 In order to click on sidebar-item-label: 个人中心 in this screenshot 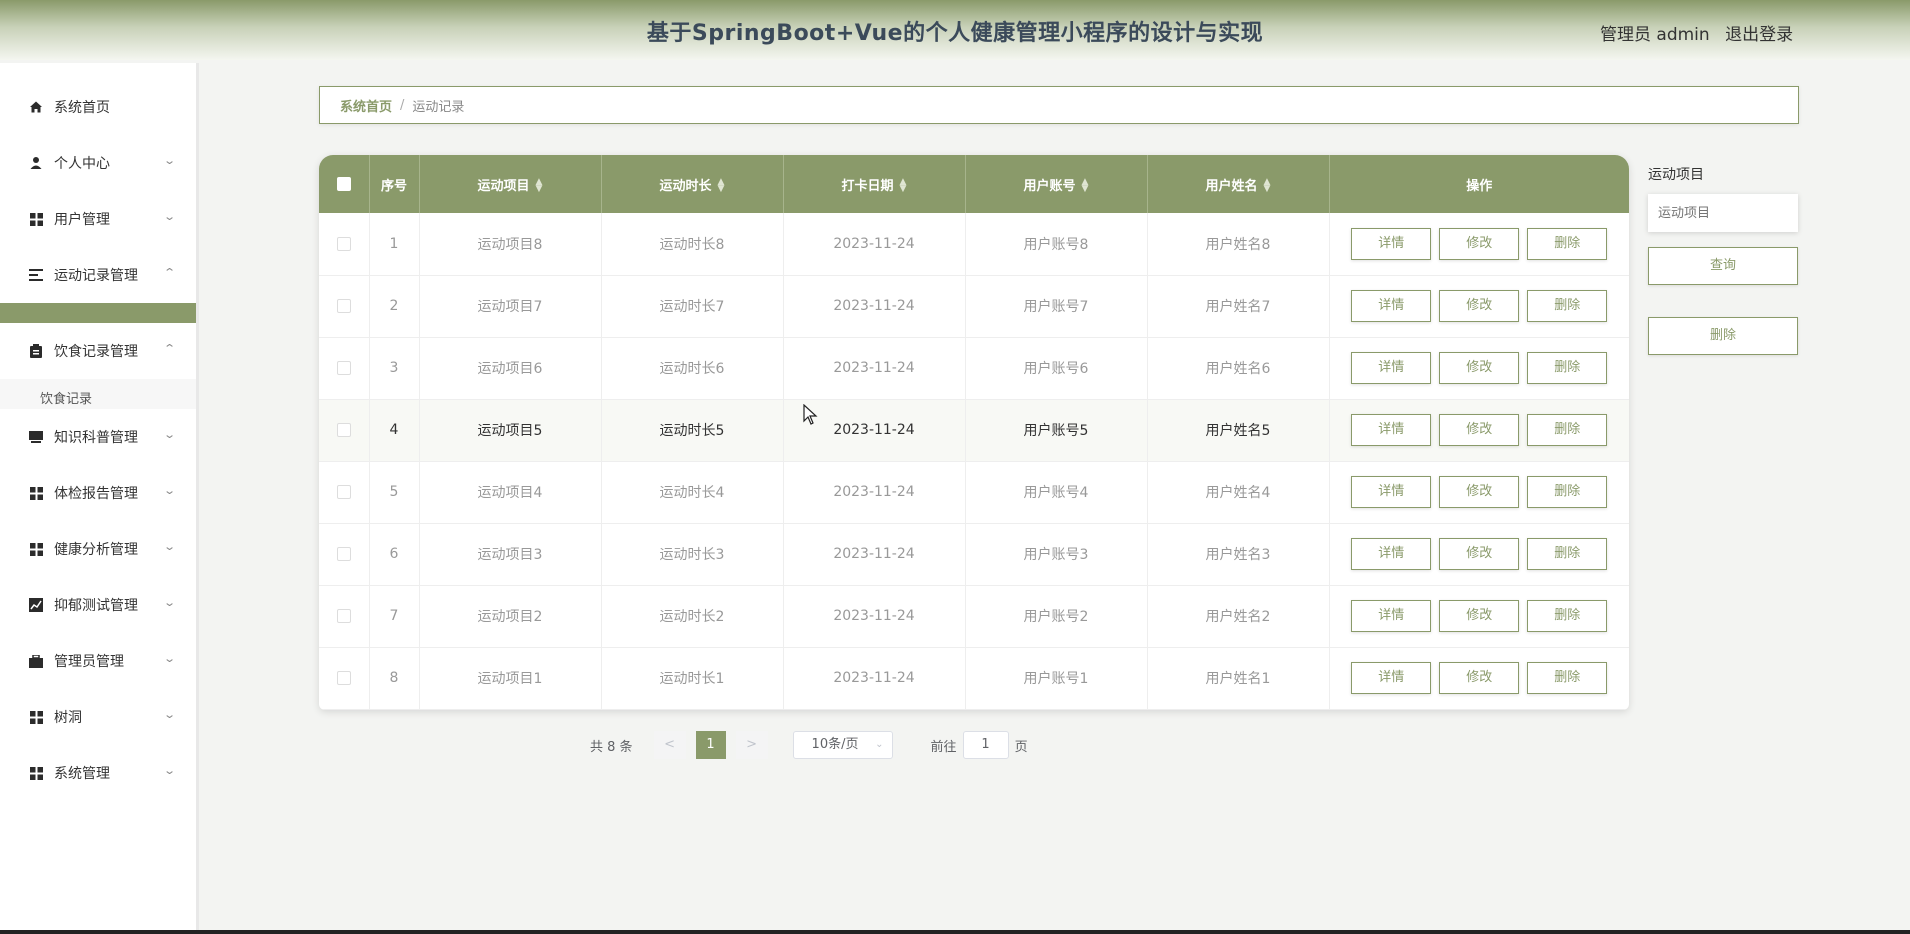, I will do `click(82, 164)`.